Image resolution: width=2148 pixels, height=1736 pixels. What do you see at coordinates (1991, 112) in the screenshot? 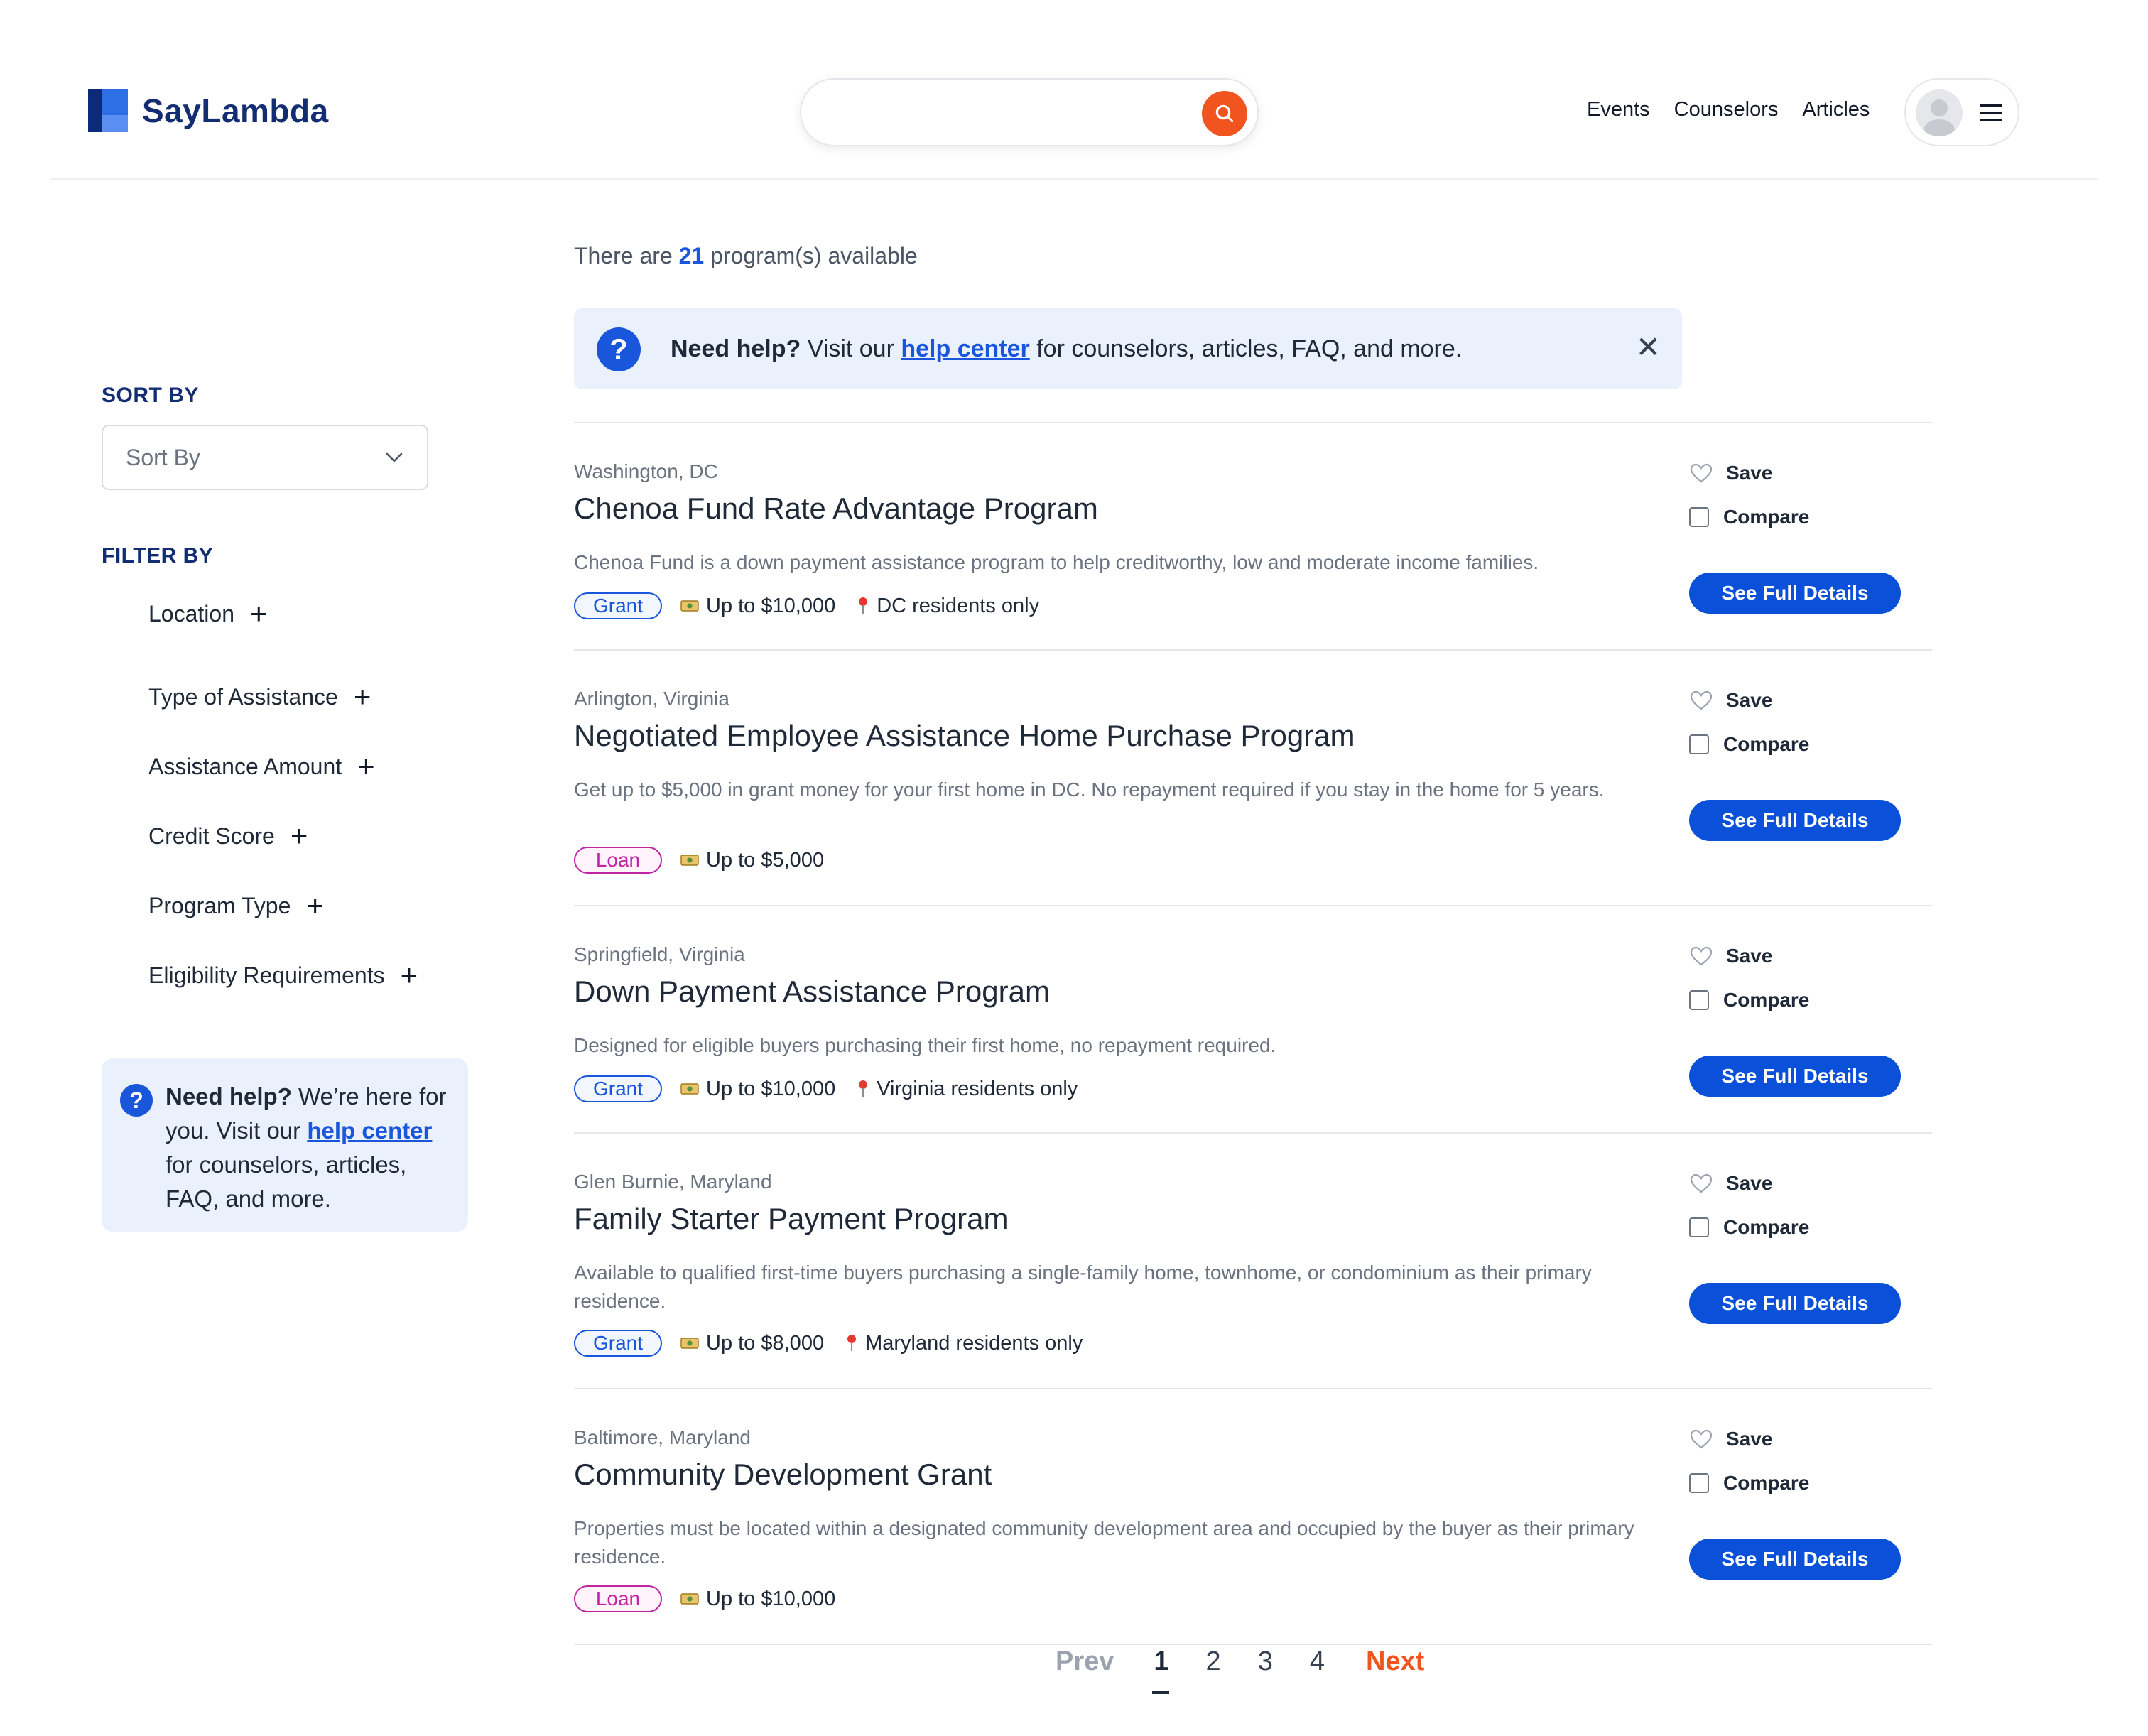
I see `hamburger-icon` at bounding box center [1991, 112].